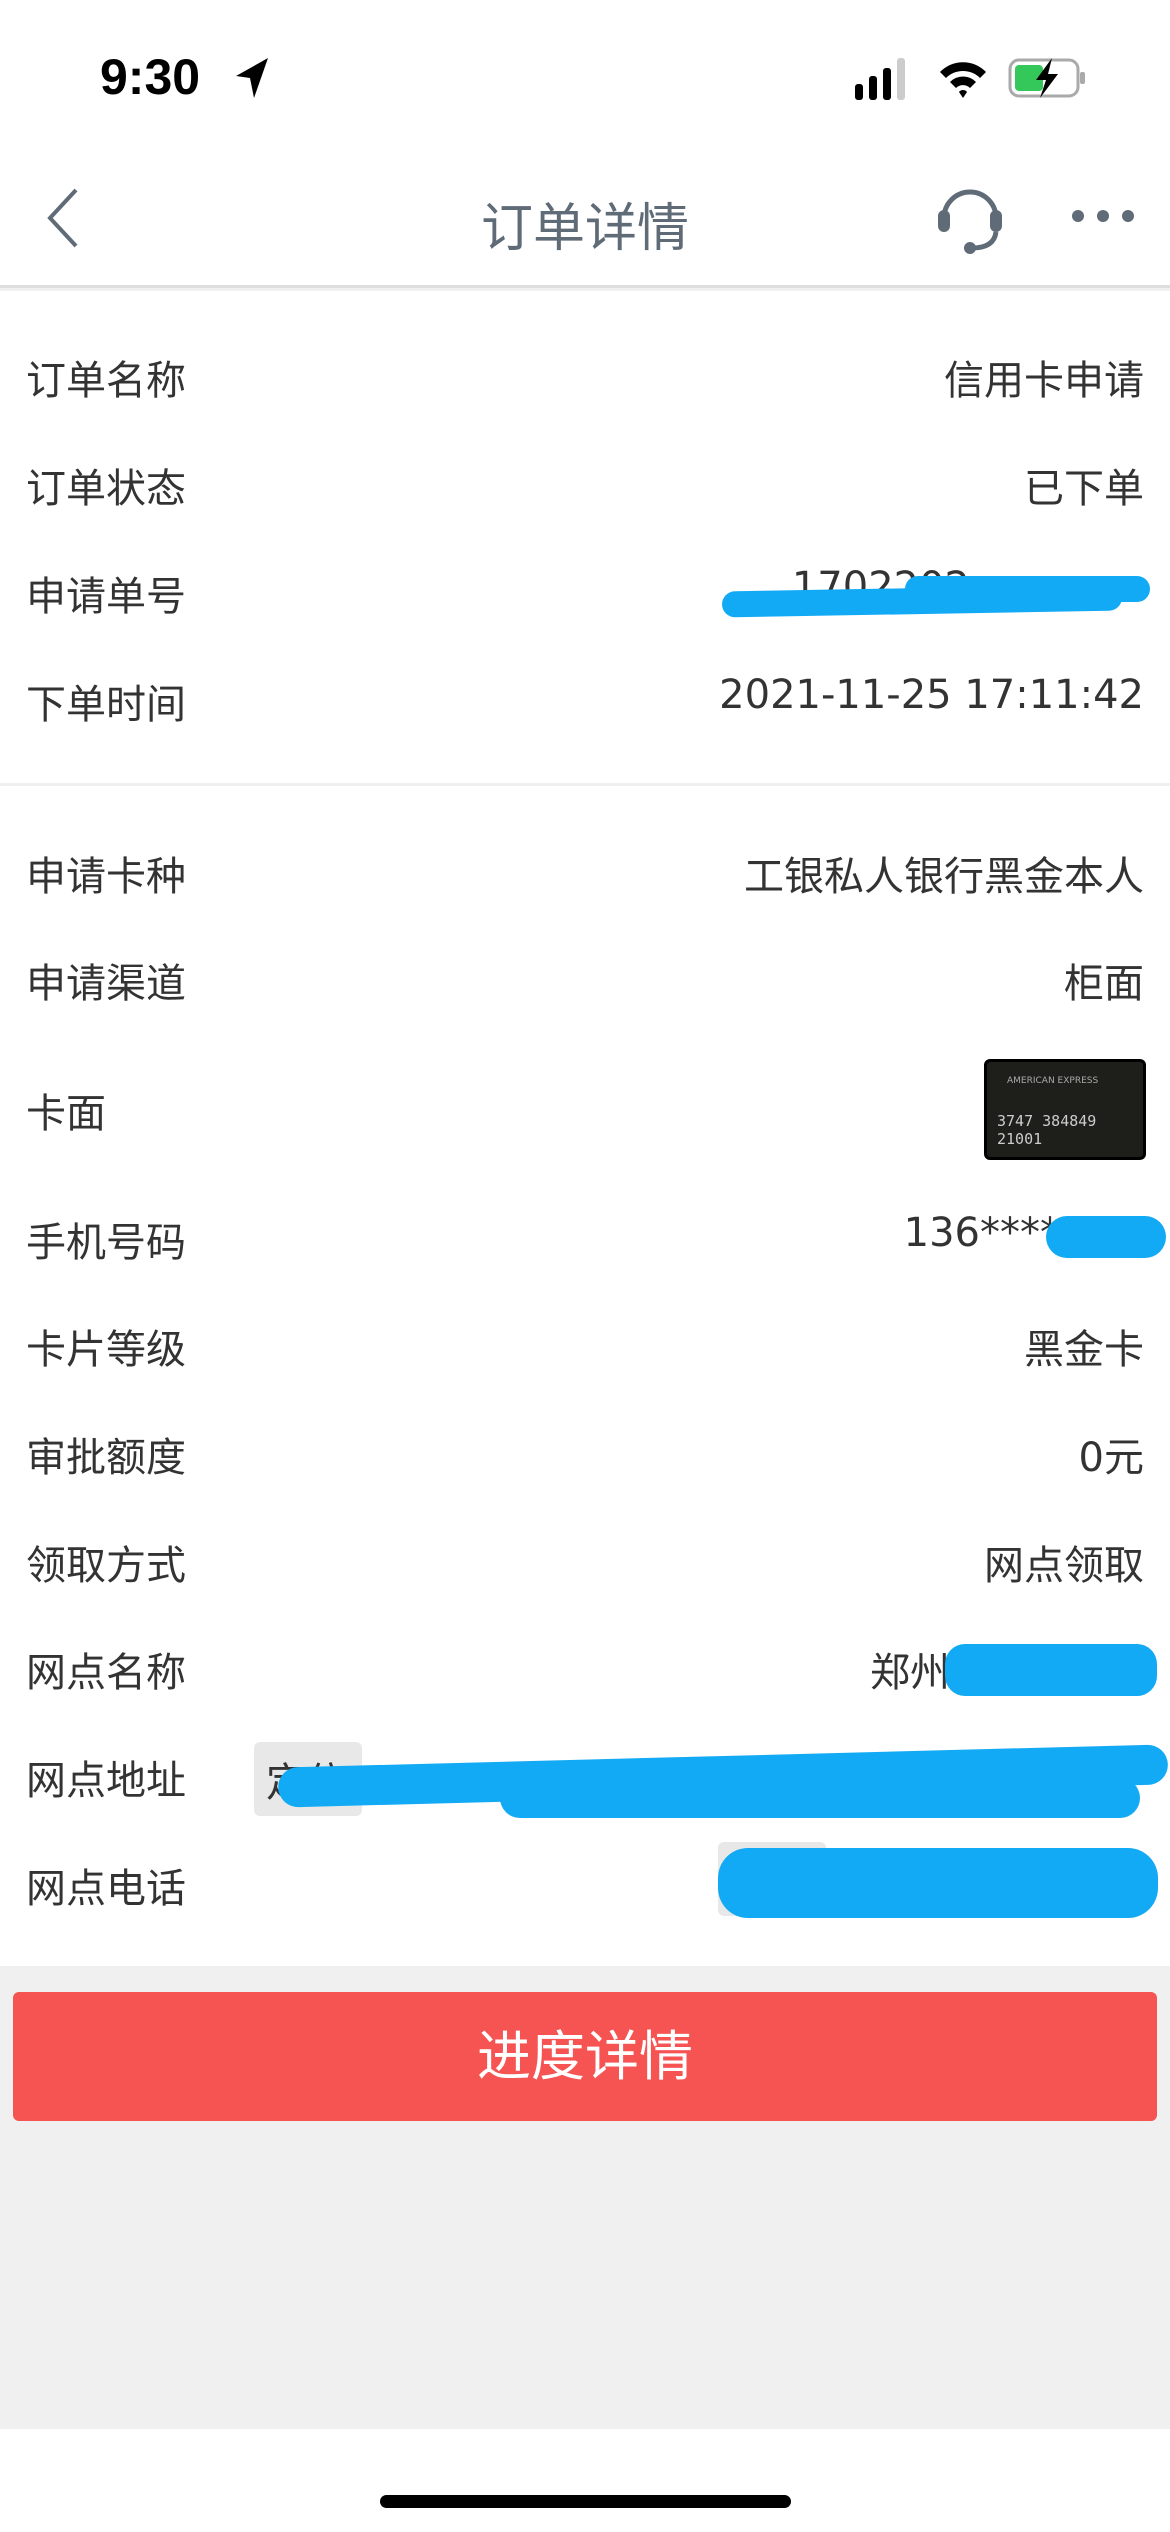  I want to click on row-label: 网点地址, so click(106, 1781).